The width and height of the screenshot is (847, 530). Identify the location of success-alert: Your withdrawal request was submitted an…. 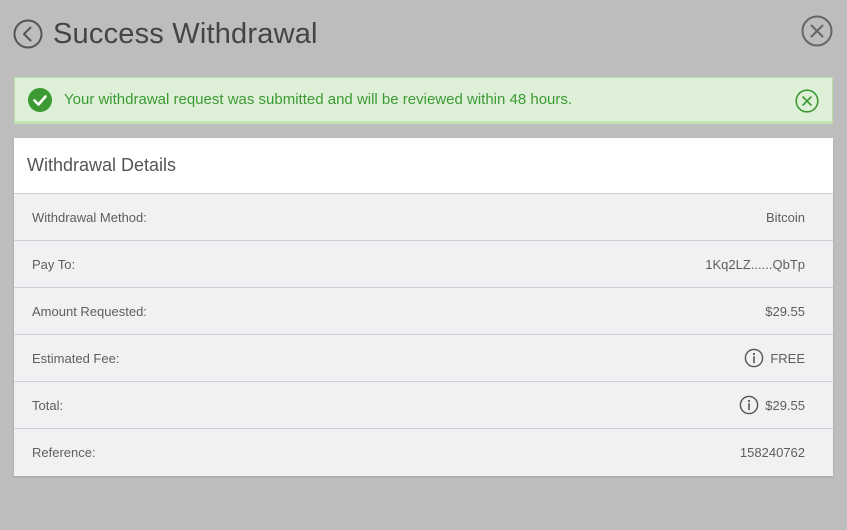
(423, 100).